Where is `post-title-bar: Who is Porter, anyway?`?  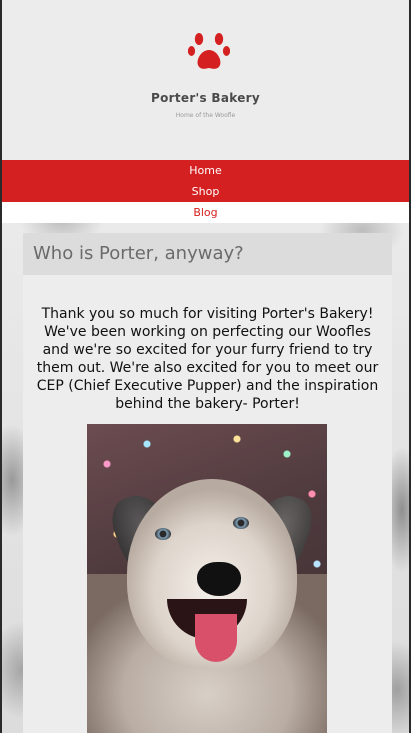 post-title-bar: Who is Porter, anyway? is located at coordinates (207, 254).